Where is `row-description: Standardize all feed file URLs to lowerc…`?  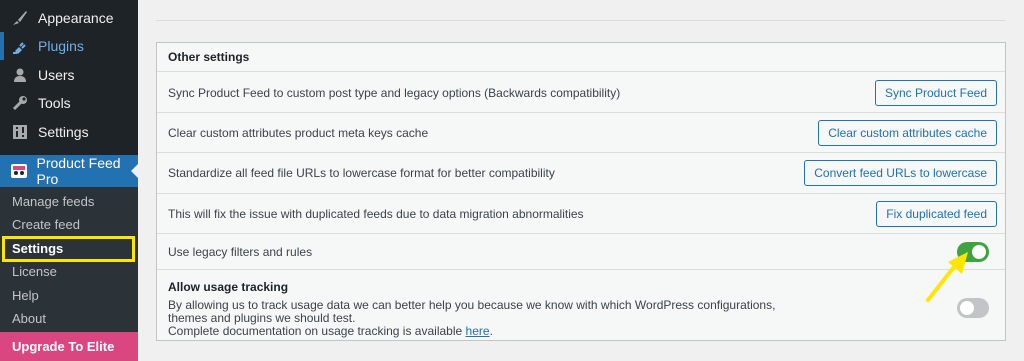 row-description: Standardize all feed file URLs to lowerc… is located at coordinates (361, 173).